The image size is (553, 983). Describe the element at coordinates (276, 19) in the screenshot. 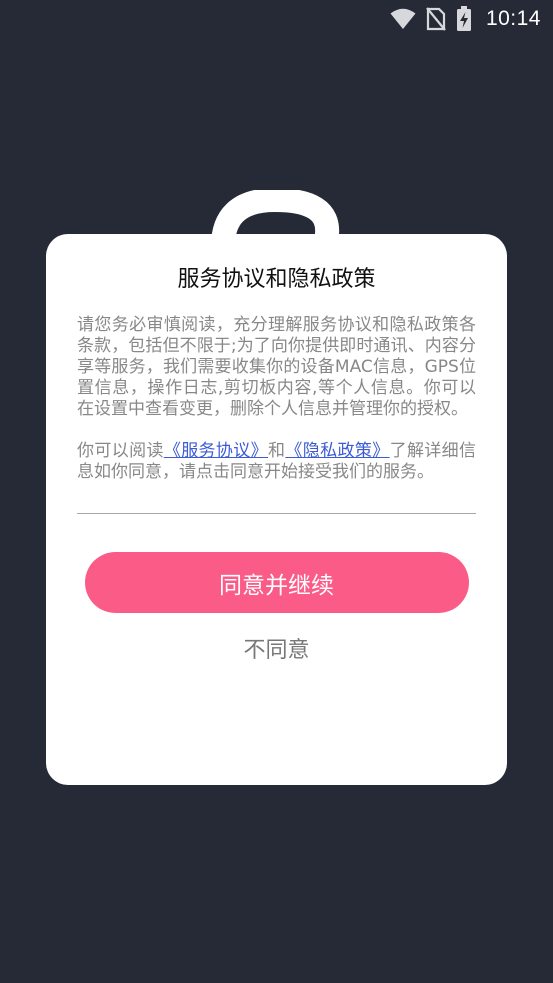

I see `status-bar: 10:14` at that location.